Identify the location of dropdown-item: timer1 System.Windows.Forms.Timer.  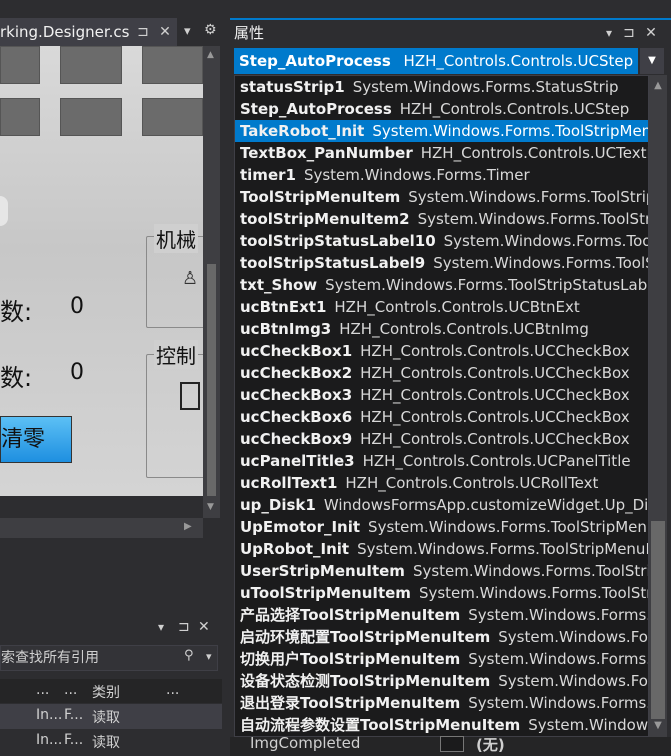
(441, 175).